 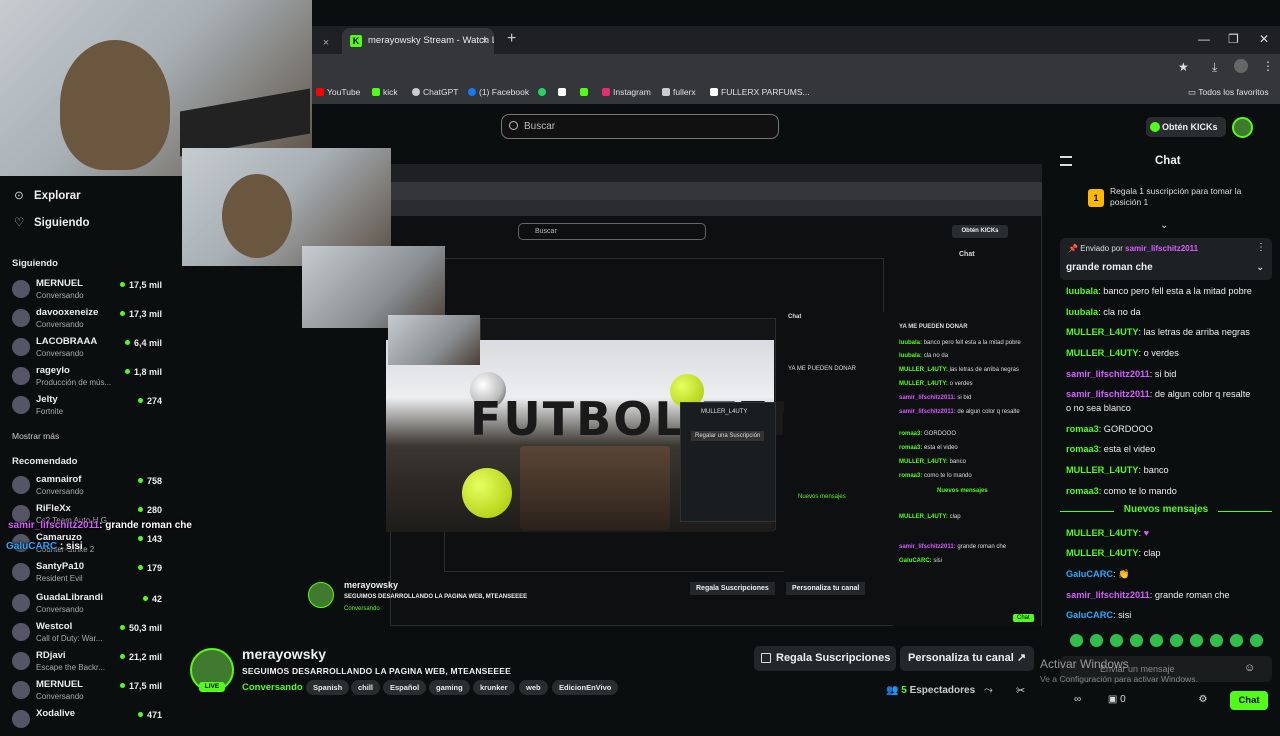 What do you see at coordinates (405, 687) in the screenshot?
I see `tag: Español` at bounding box center [405, 687].